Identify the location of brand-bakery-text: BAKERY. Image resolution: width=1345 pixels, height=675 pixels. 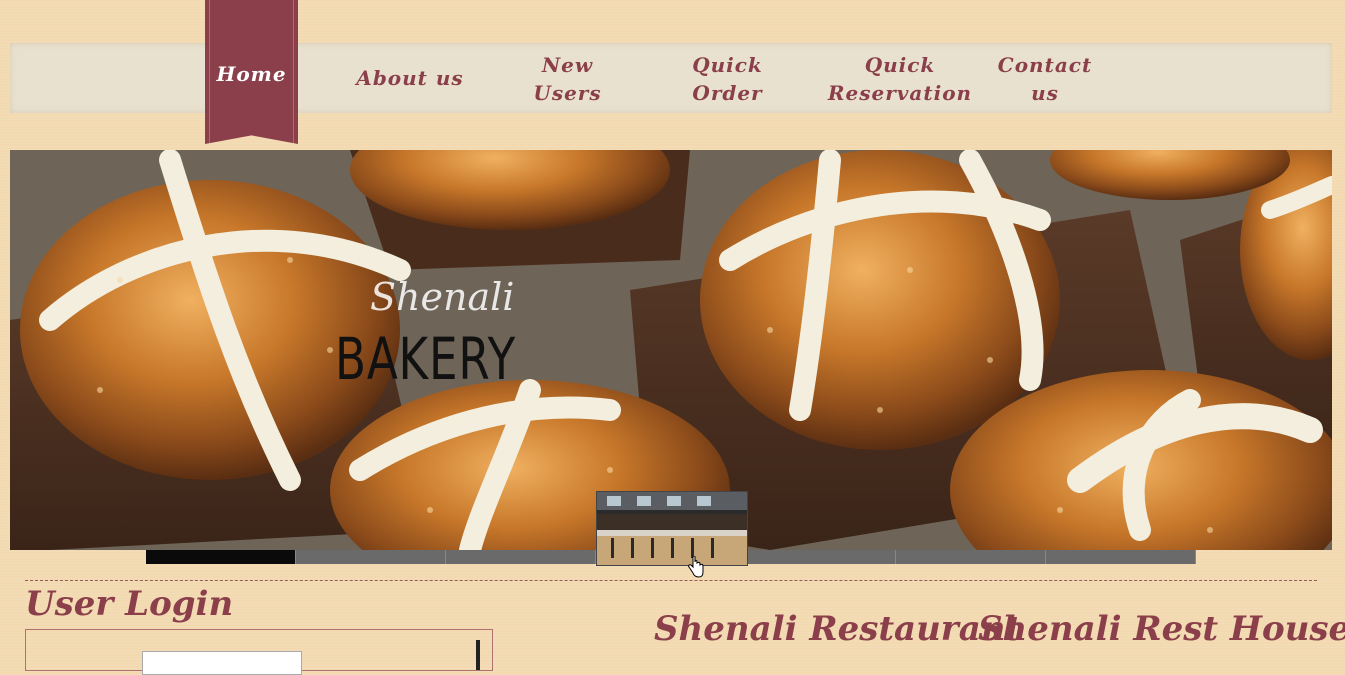
(426, 359).